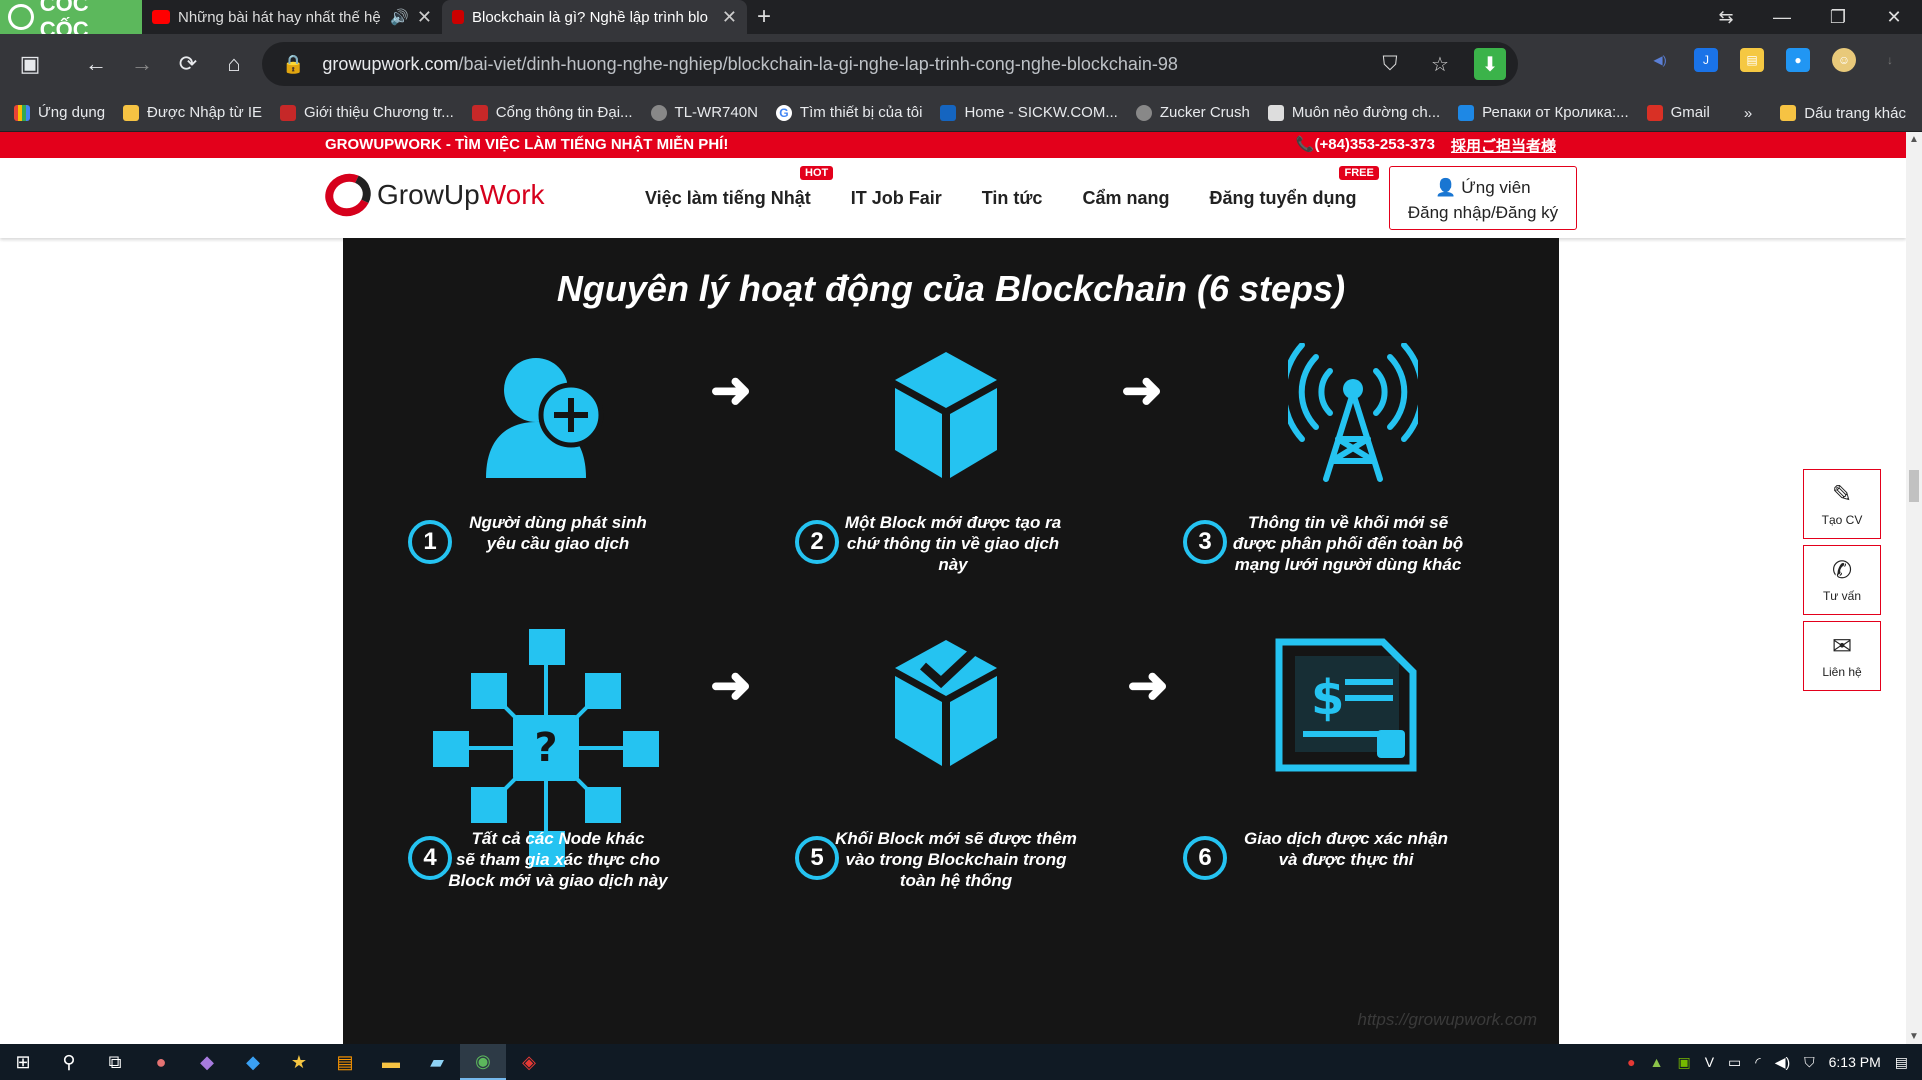 The height and width of the screenshot is (1080, 1922). Describe the element at coordinates (71, 21) in the screenshot. I see `coccoc-menu-button: CỐC CỐC` at that location.